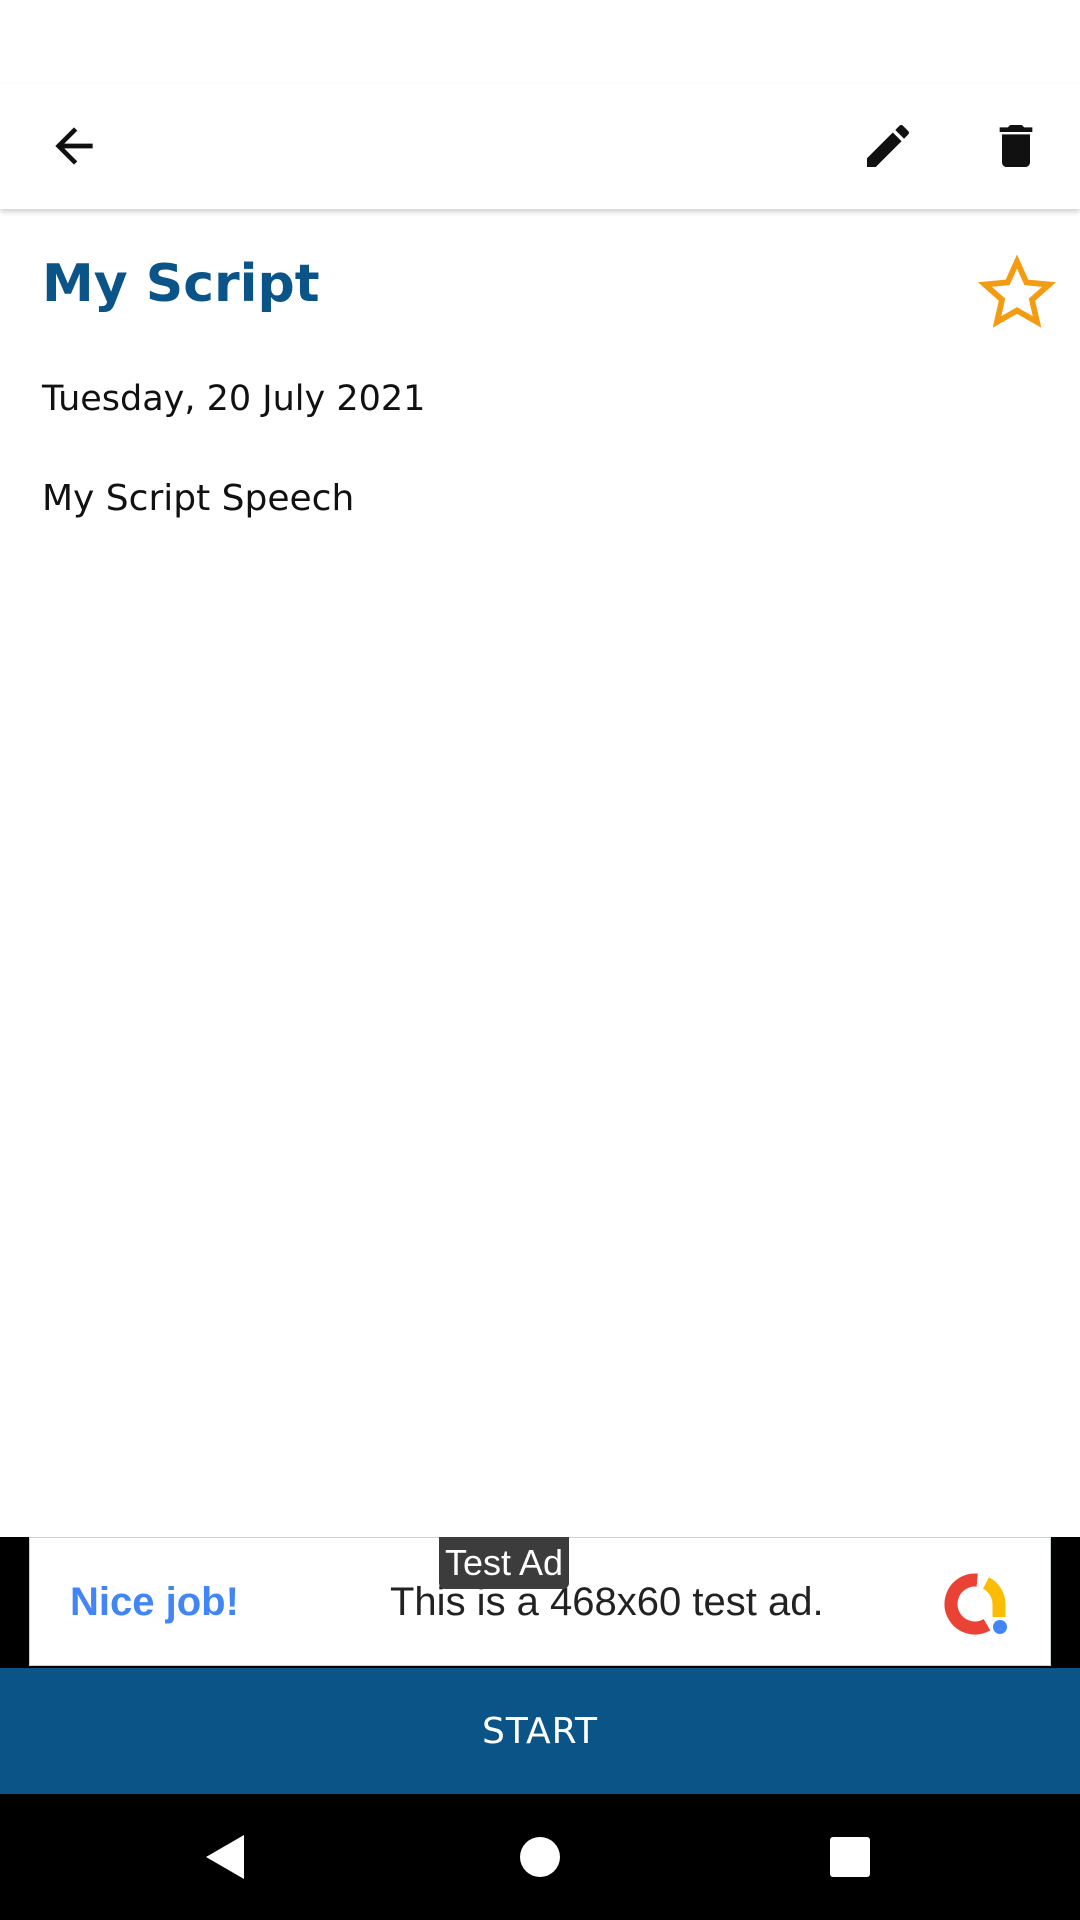 This screenshot has height=1920, width=1080. Describe the element at coordinates (540, 42) in the screenshot. I see `status-bar` at that location.